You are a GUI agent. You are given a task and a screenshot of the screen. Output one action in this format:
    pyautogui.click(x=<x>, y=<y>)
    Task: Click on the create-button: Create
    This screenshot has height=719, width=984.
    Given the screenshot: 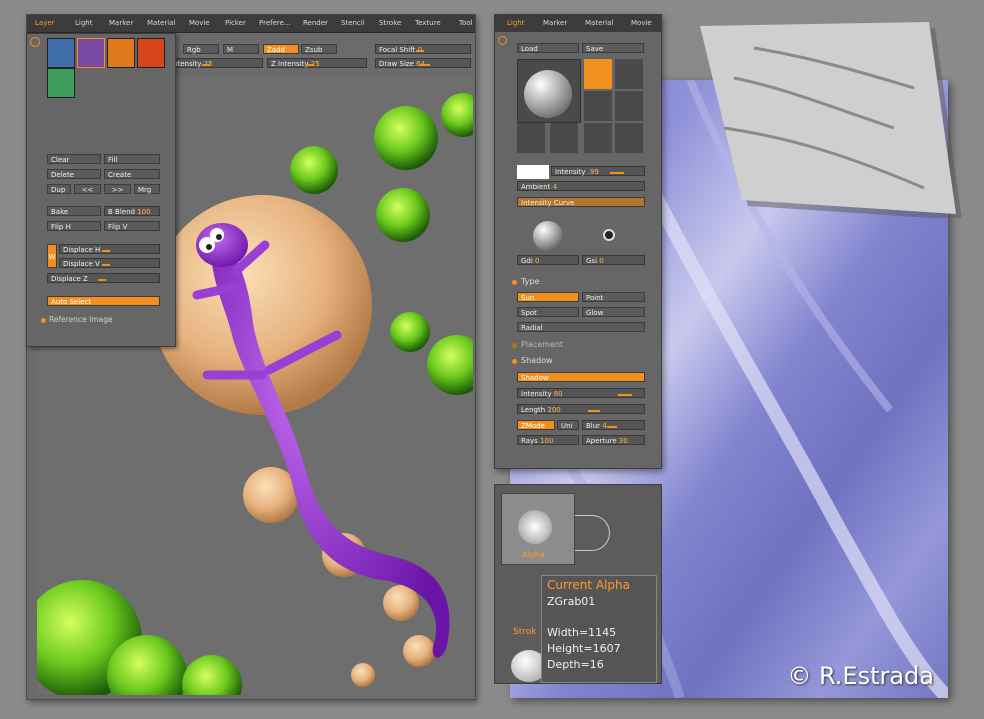 What is the action you would take?
    pyautogui.click(x=132, y=174)
    